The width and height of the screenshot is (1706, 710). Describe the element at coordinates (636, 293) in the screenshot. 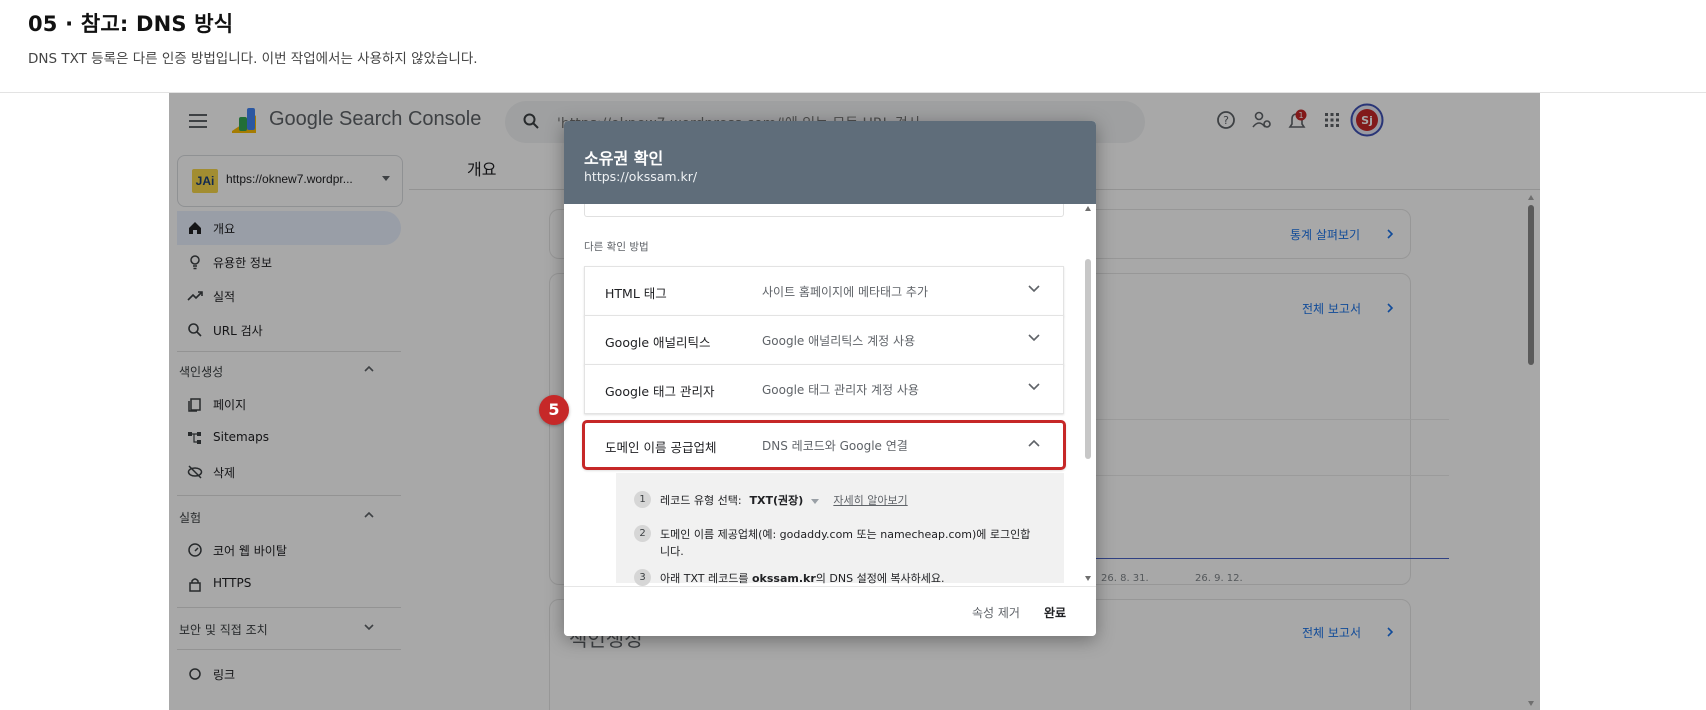

I see `method-name: HTML 태그` at that location.